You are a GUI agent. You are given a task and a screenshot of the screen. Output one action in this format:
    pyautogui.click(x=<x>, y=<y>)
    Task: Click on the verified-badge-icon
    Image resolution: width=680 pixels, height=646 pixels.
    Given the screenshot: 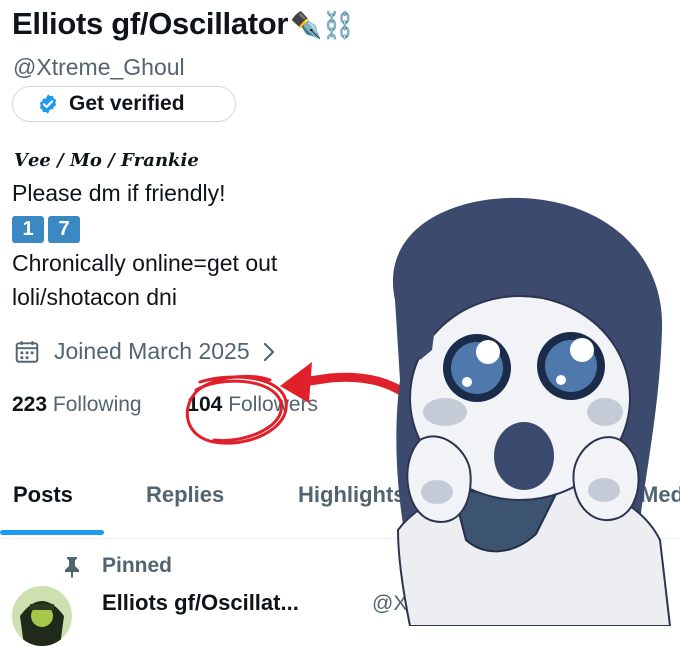 What is the action you would take?
    pyautogui.click(x=48, y=104)
    